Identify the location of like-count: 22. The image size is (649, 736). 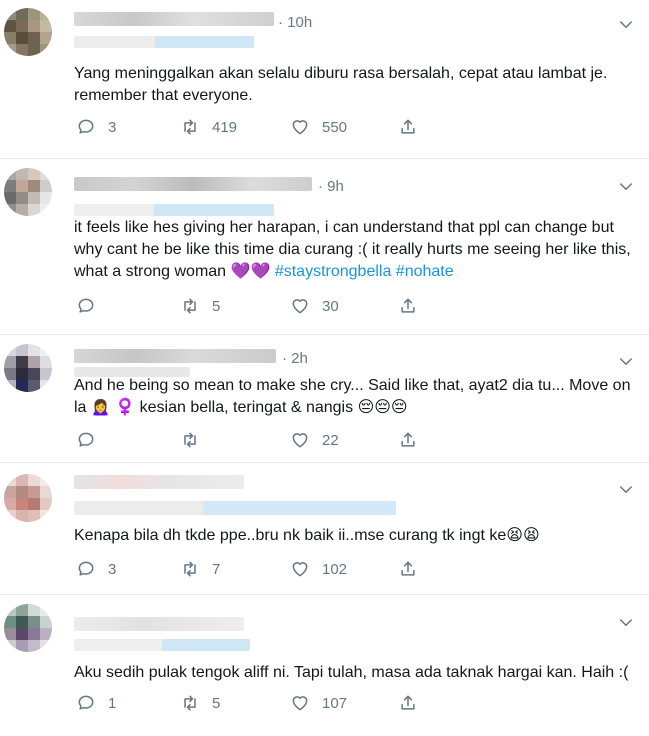
(330, 440).